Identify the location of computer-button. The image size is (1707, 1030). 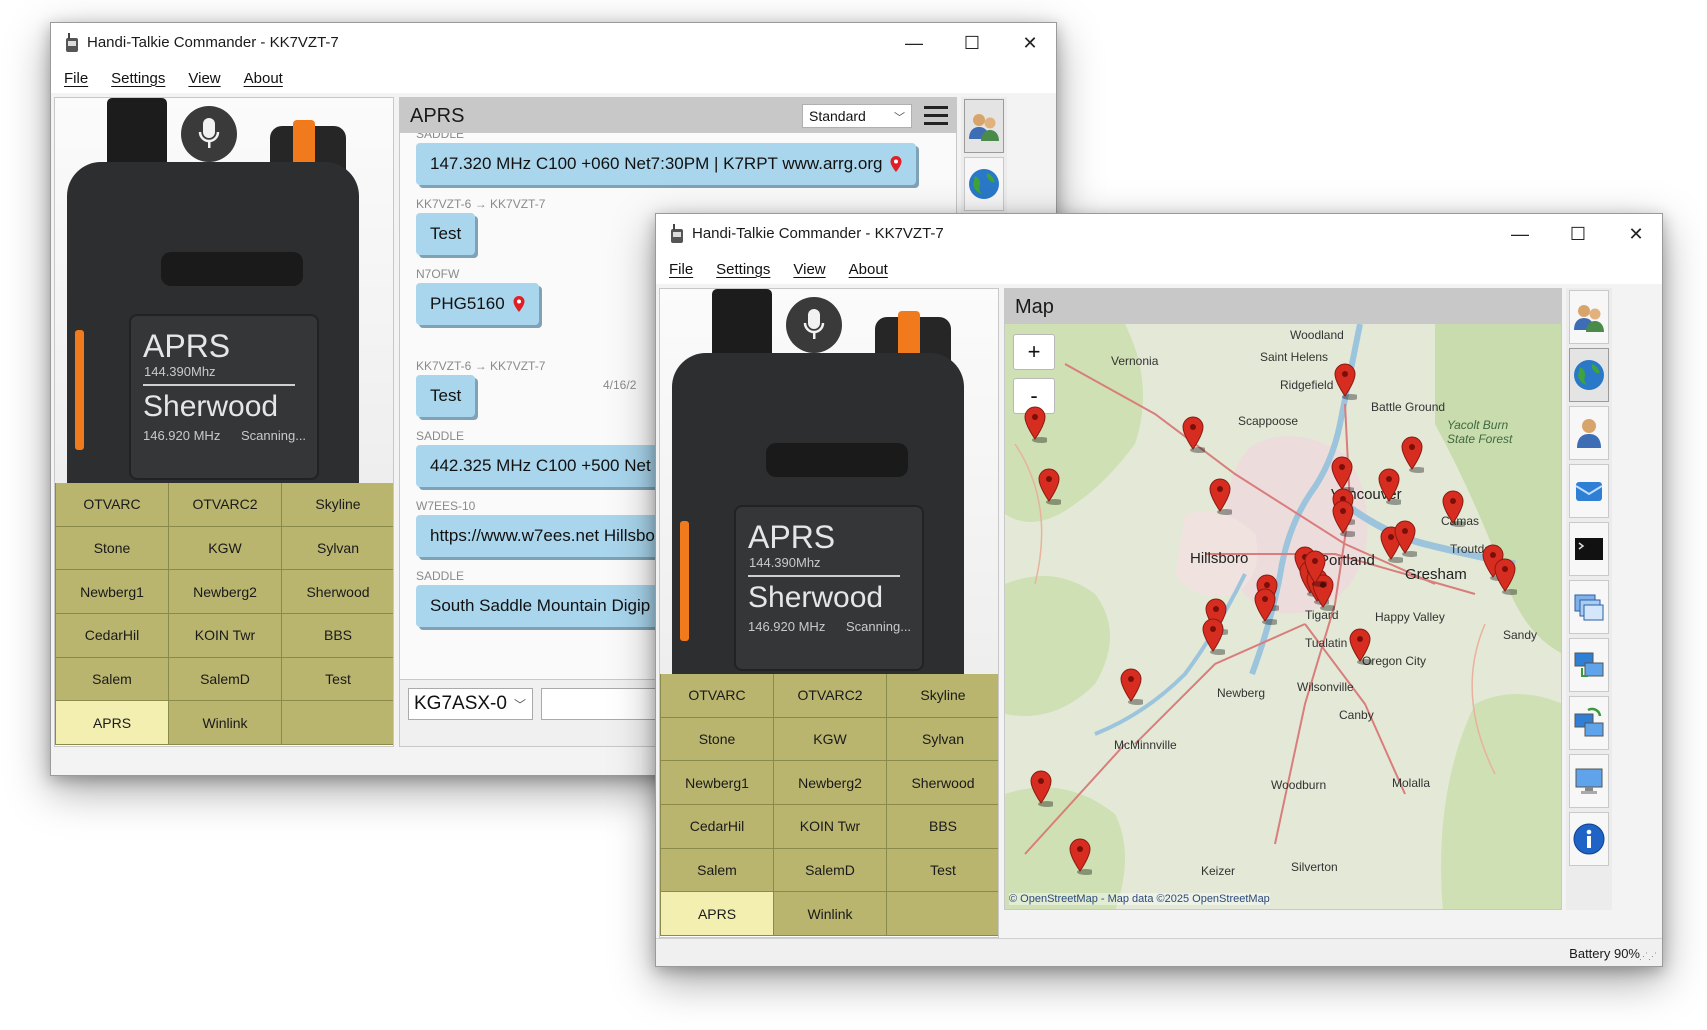
(1589, 781).